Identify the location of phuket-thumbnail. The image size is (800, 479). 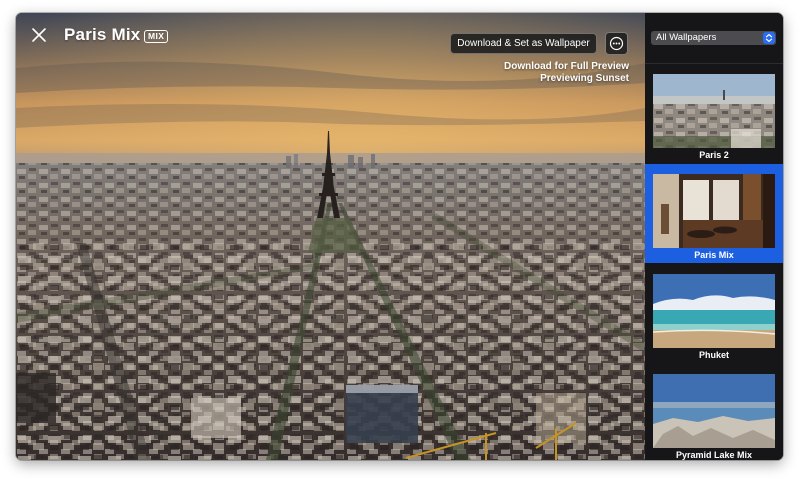
(714, 311).